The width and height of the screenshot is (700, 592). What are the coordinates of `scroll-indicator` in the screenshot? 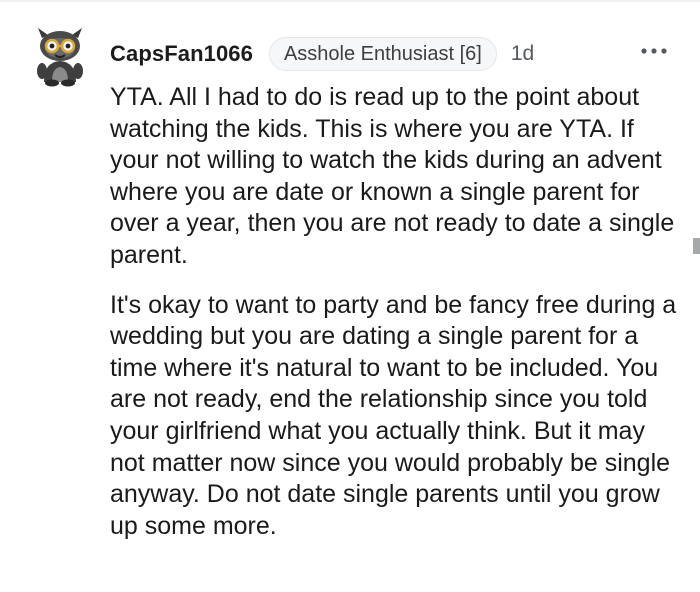 It's located at (696, 246).